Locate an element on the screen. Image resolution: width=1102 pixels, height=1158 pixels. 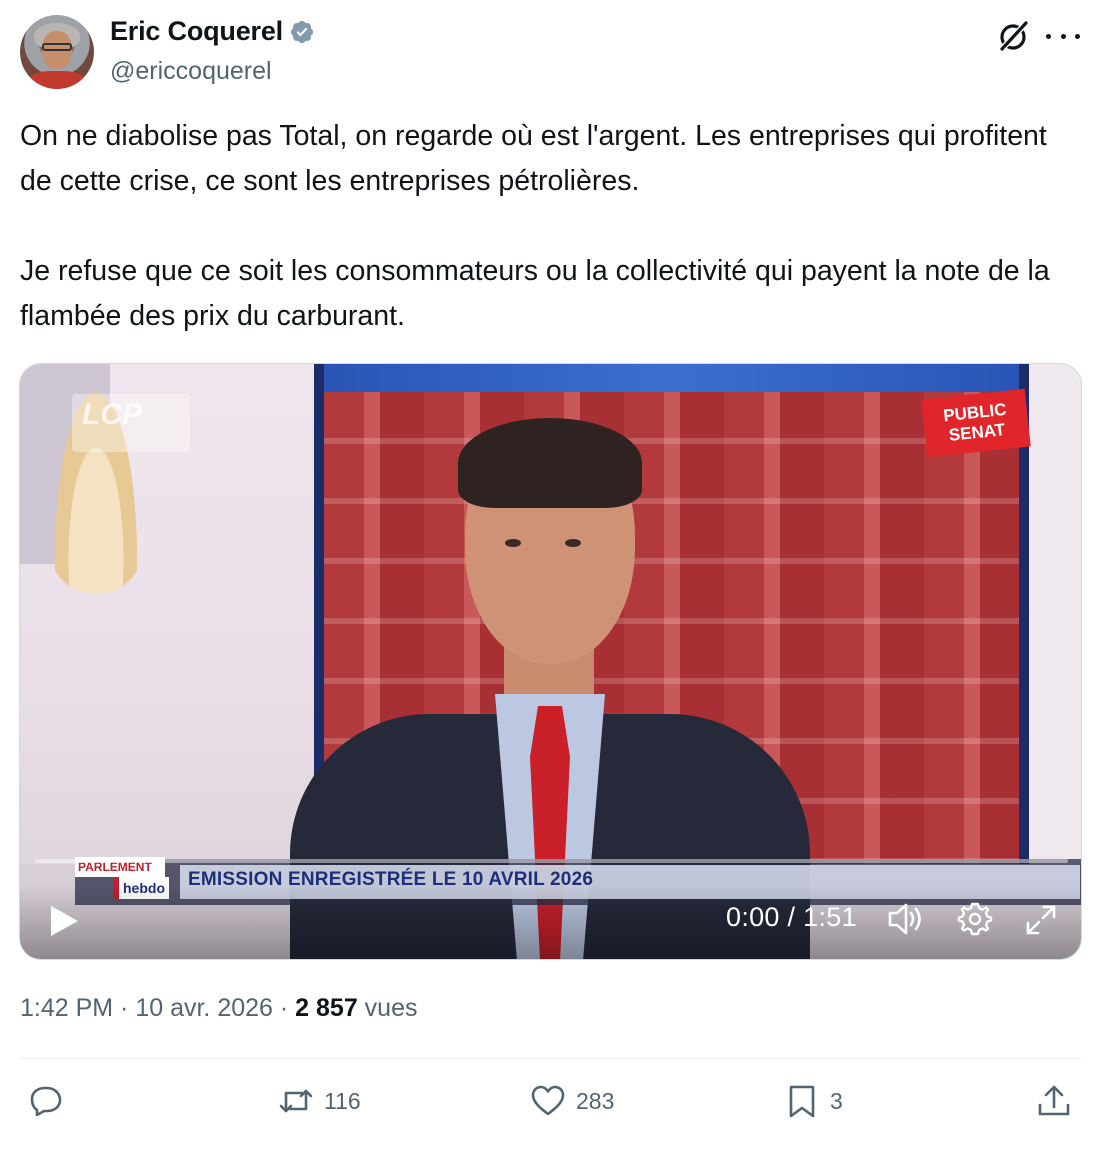
like-button: 283 is located at coordinates (572, 1101).